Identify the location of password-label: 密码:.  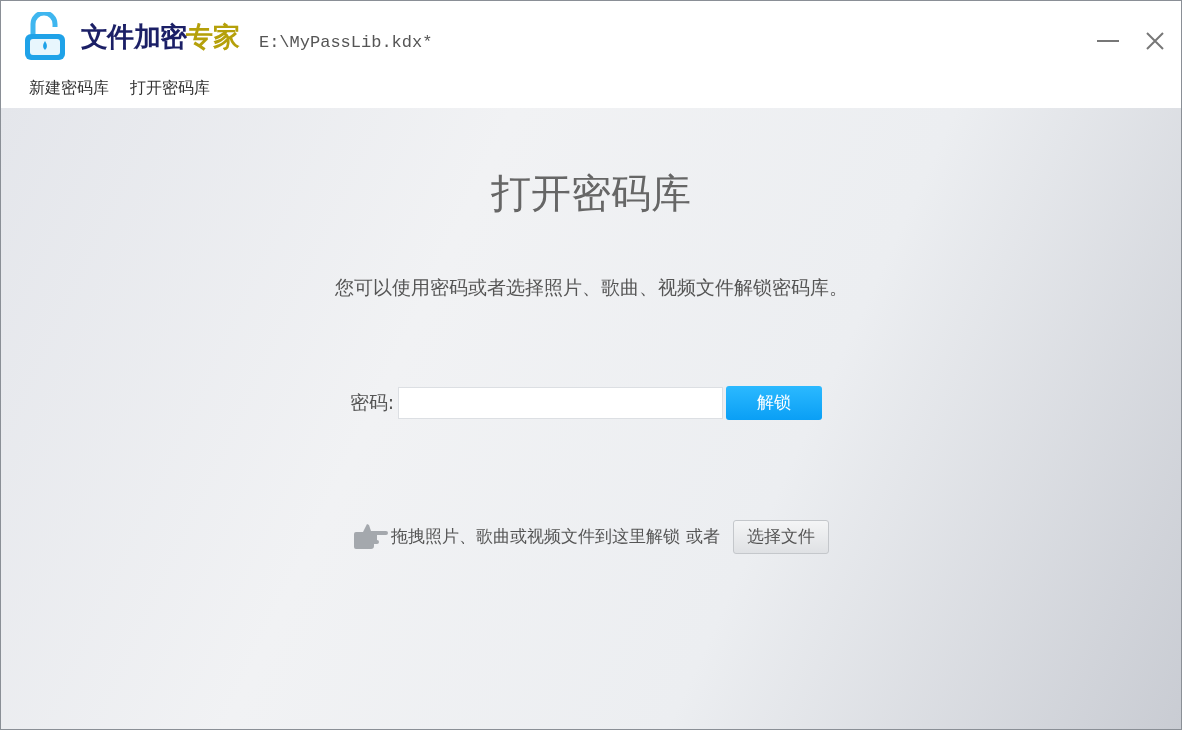
(372, 403).